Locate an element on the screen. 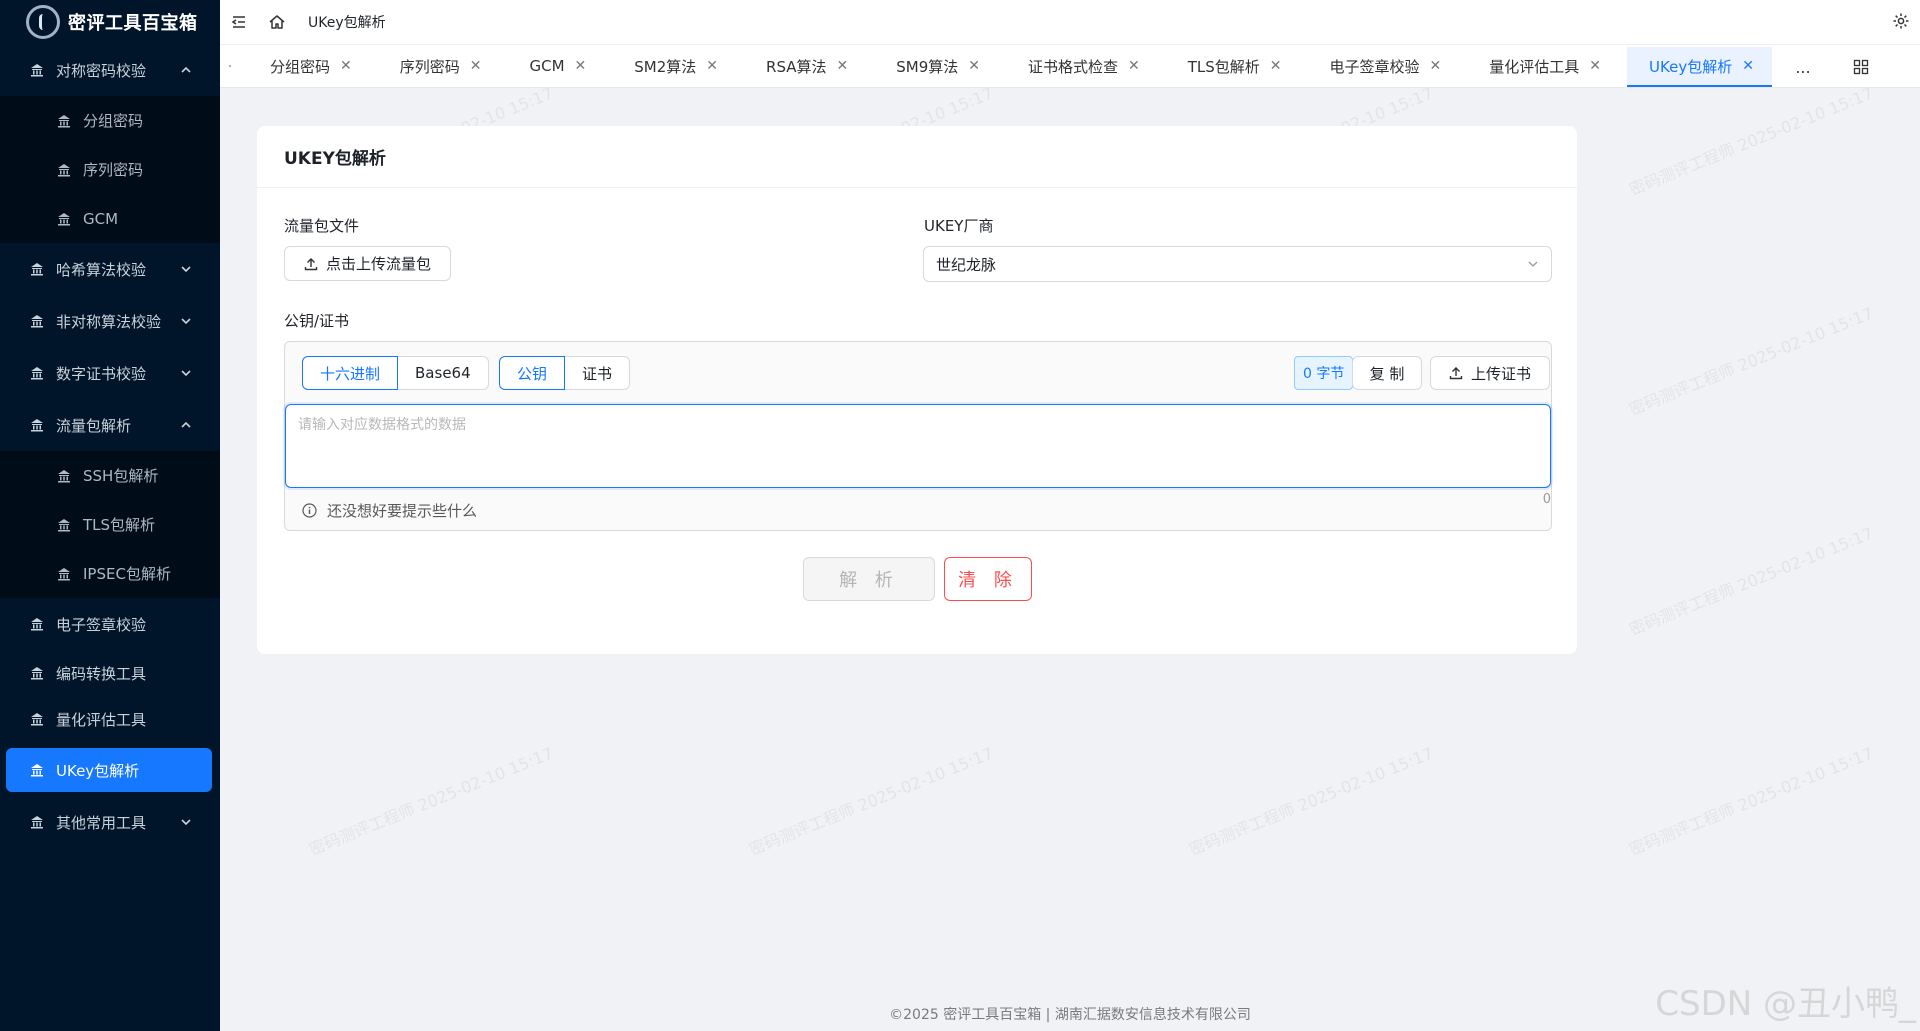 Image resolution: width=1920 pixels, height=1031 pixels. tab-cert-format: 证书格式检查 ✕ is located at coordinates (1078, 67).